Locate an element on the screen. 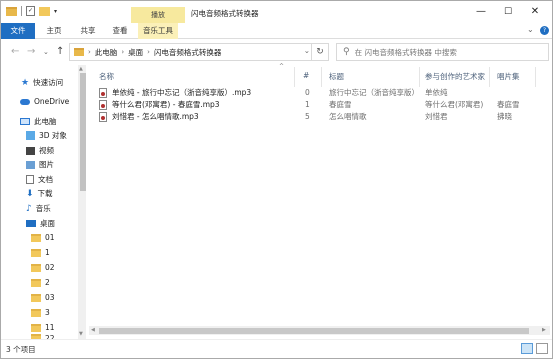 This screenshot has width=553, height=359. nav-label: 1 is located at coordinates (47, 252).